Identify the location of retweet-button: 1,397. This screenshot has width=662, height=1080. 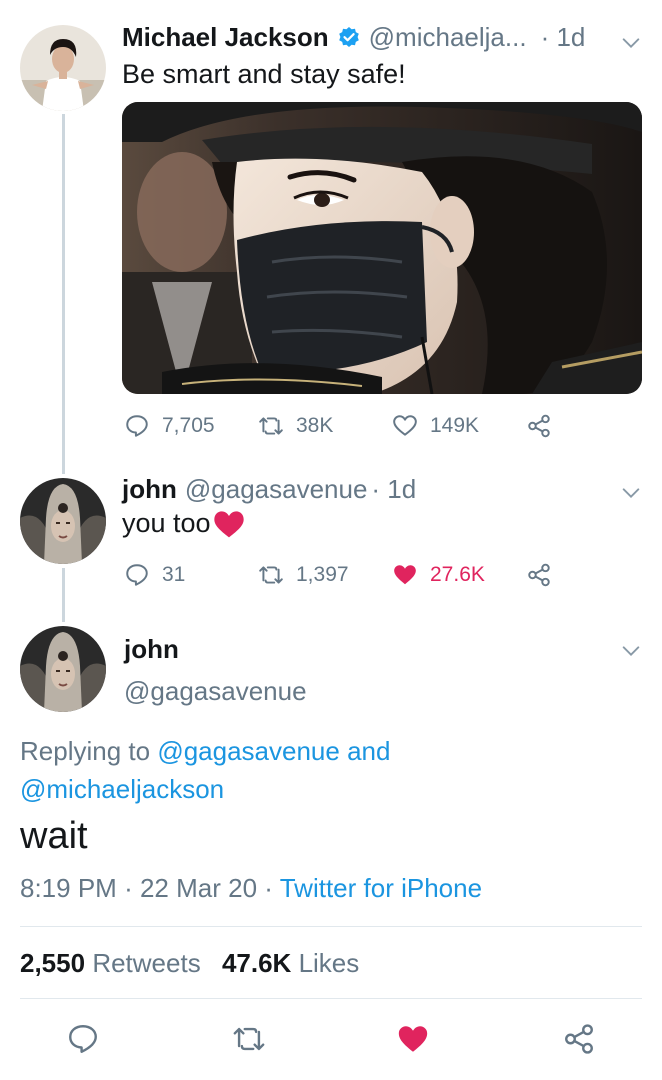
(303, 575).